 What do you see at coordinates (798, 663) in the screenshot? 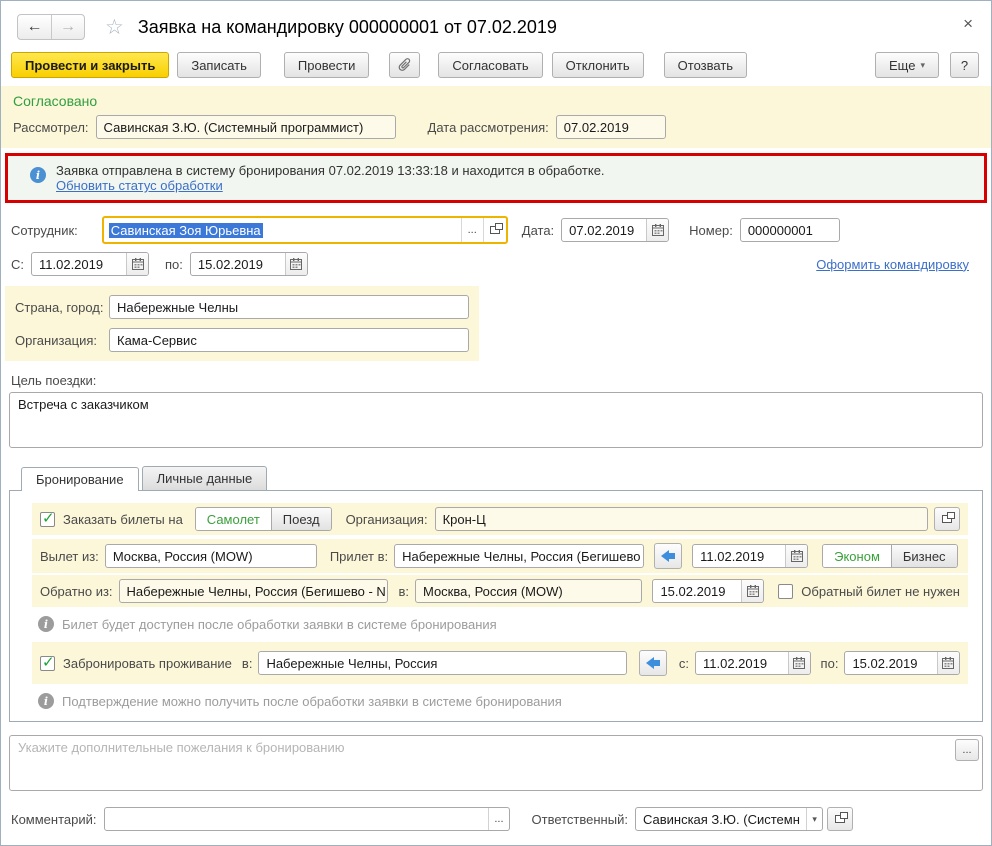
I see `lodging-from-calendar-button` at bounding box center [798, 663].